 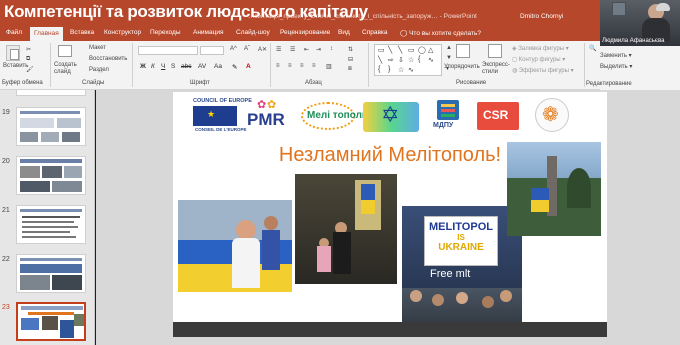 I want to click on quick-styles-icon, so click(x=495, y=51).